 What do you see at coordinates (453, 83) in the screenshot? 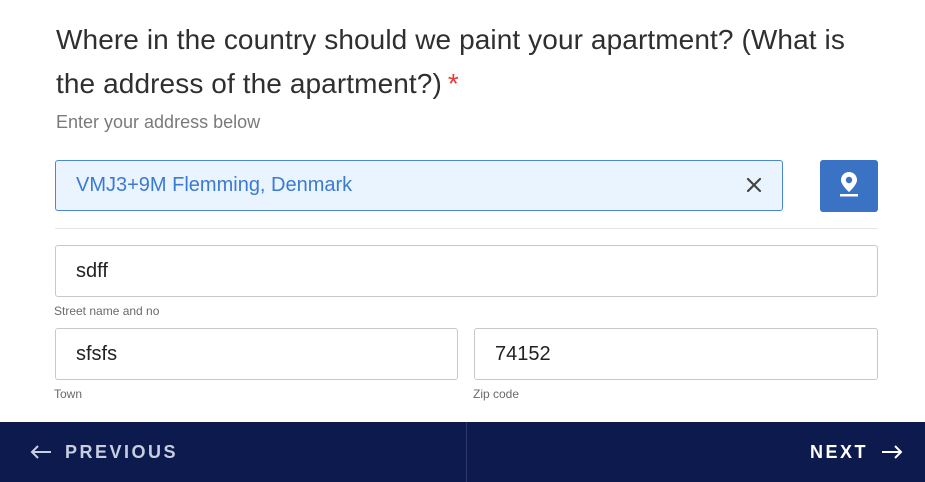
I see `required-marker: *` at bounding box center [453, 83].